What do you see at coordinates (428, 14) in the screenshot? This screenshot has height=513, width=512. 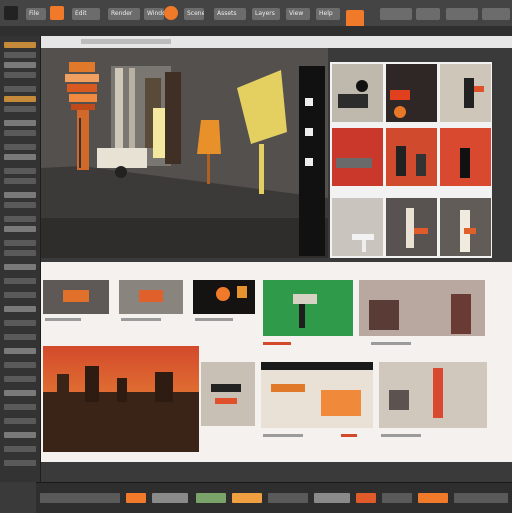 I see `toolbar-button-b` at bounding box center [428, 14].